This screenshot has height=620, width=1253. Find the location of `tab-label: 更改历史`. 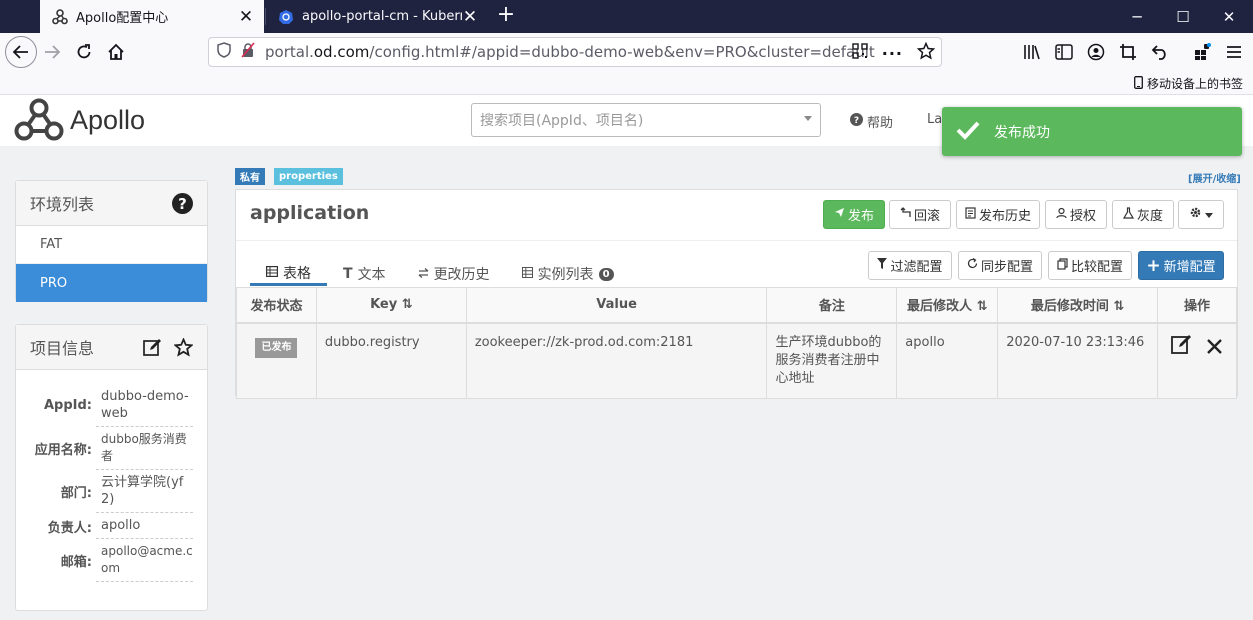

tab-label: 更改历史 is located at coordinates (461, 275).